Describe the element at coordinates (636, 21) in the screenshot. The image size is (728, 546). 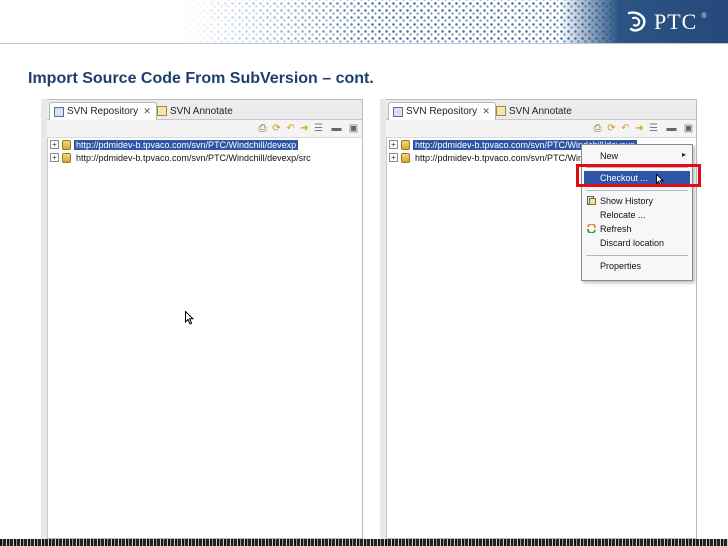
I see `ptc-logo-icon` at that location.